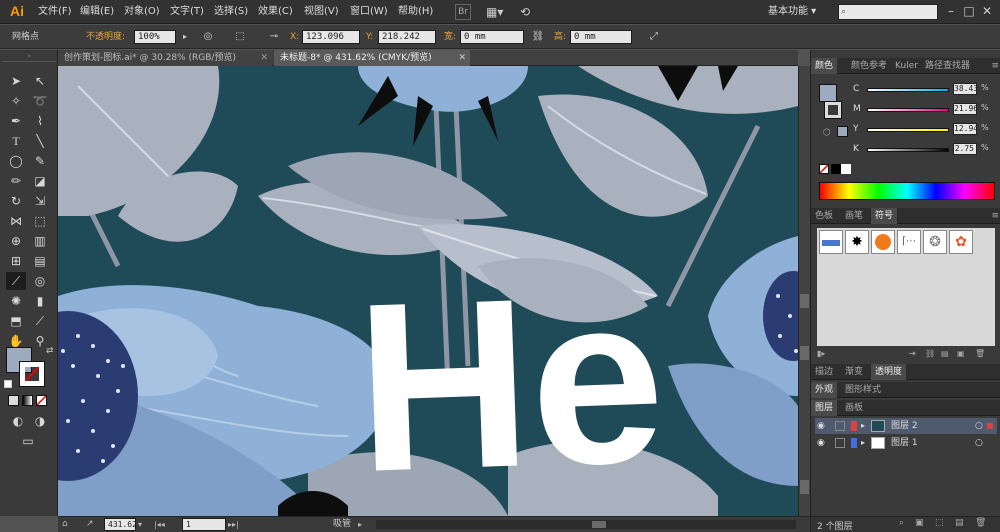 This screenshot has height=532, width=1000. I want to click on tab-symbols: 符号, so click(884, 216).